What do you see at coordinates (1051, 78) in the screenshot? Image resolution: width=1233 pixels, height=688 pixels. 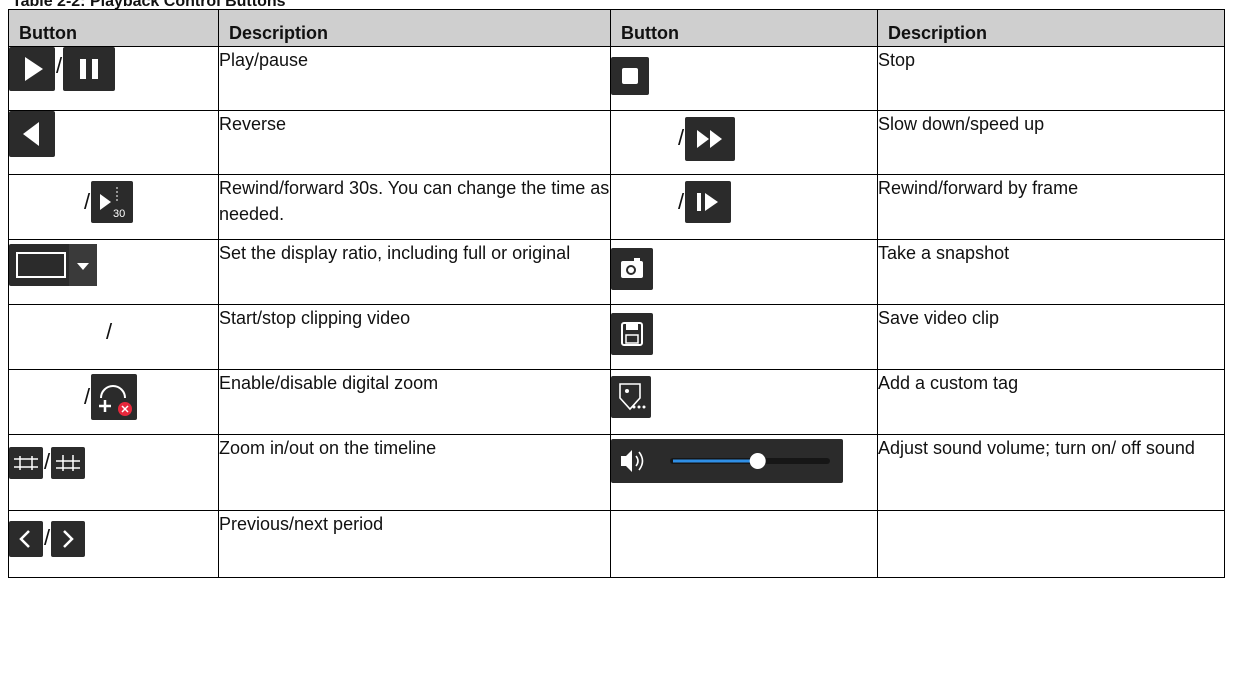 I see `description-cell: Stop` at bounding box center [1051, 78].